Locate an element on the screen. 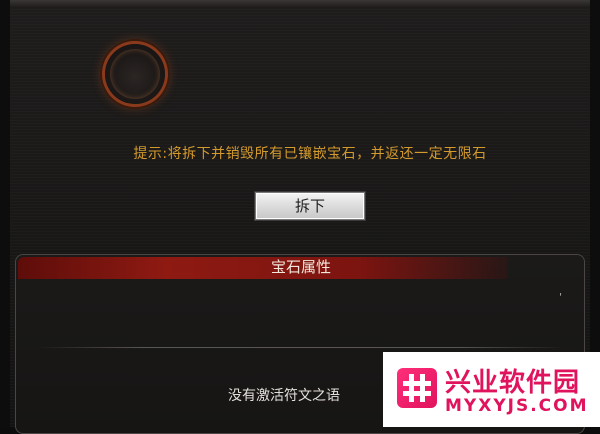  attributes-divider is located at coordinates (301, 347).